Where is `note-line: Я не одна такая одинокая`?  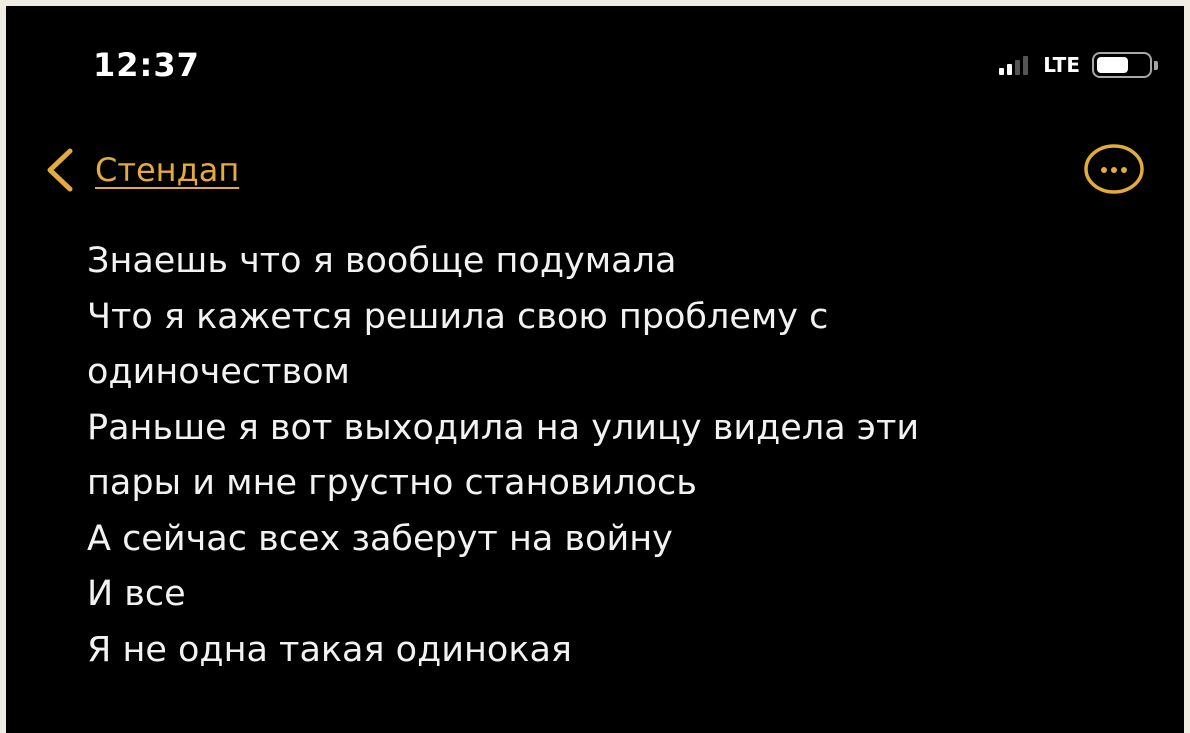 note-line: Я не одна такая одинокая is located at coordinates (329, 649).